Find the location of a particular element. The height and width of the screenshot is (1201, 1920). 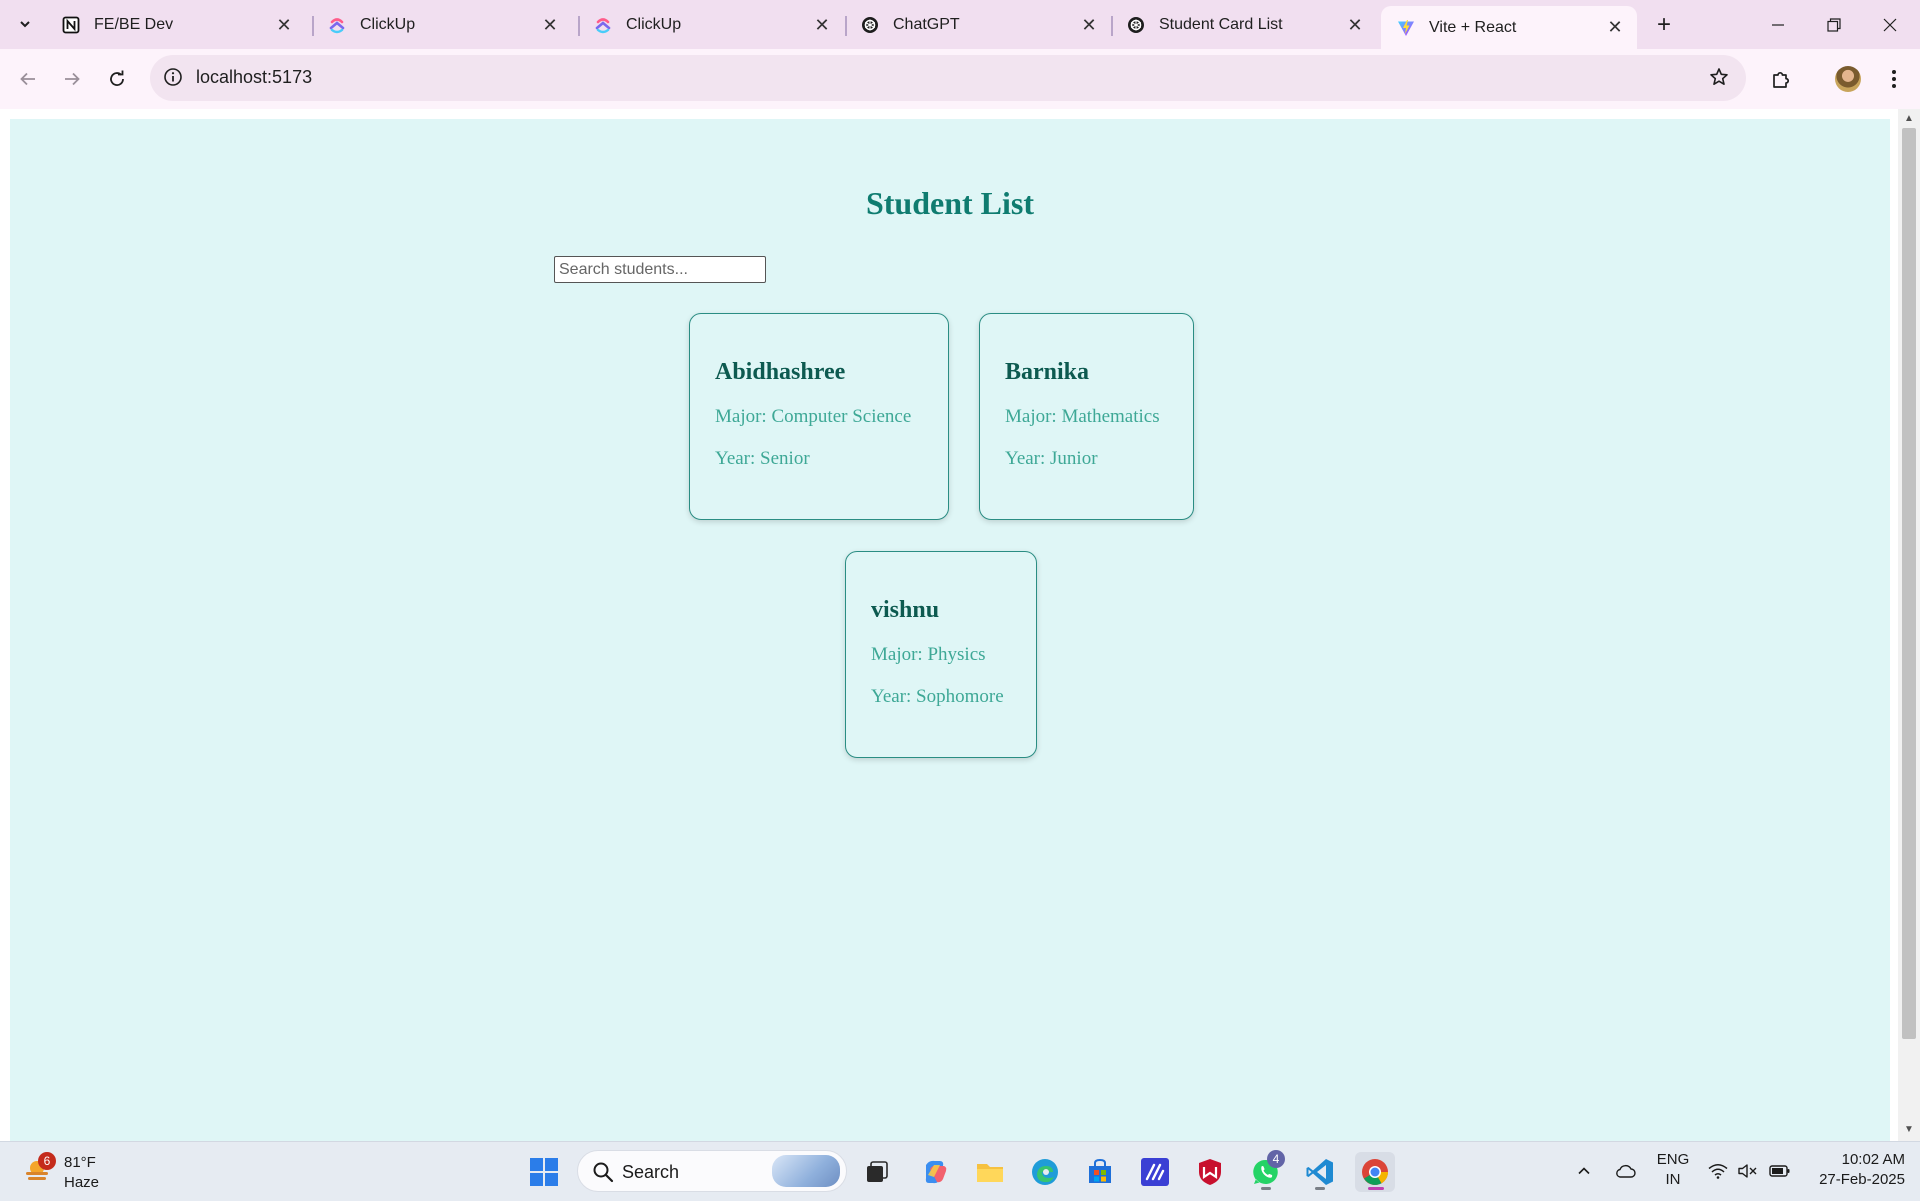

edge-icon is located at coordinates (1045, 1172).